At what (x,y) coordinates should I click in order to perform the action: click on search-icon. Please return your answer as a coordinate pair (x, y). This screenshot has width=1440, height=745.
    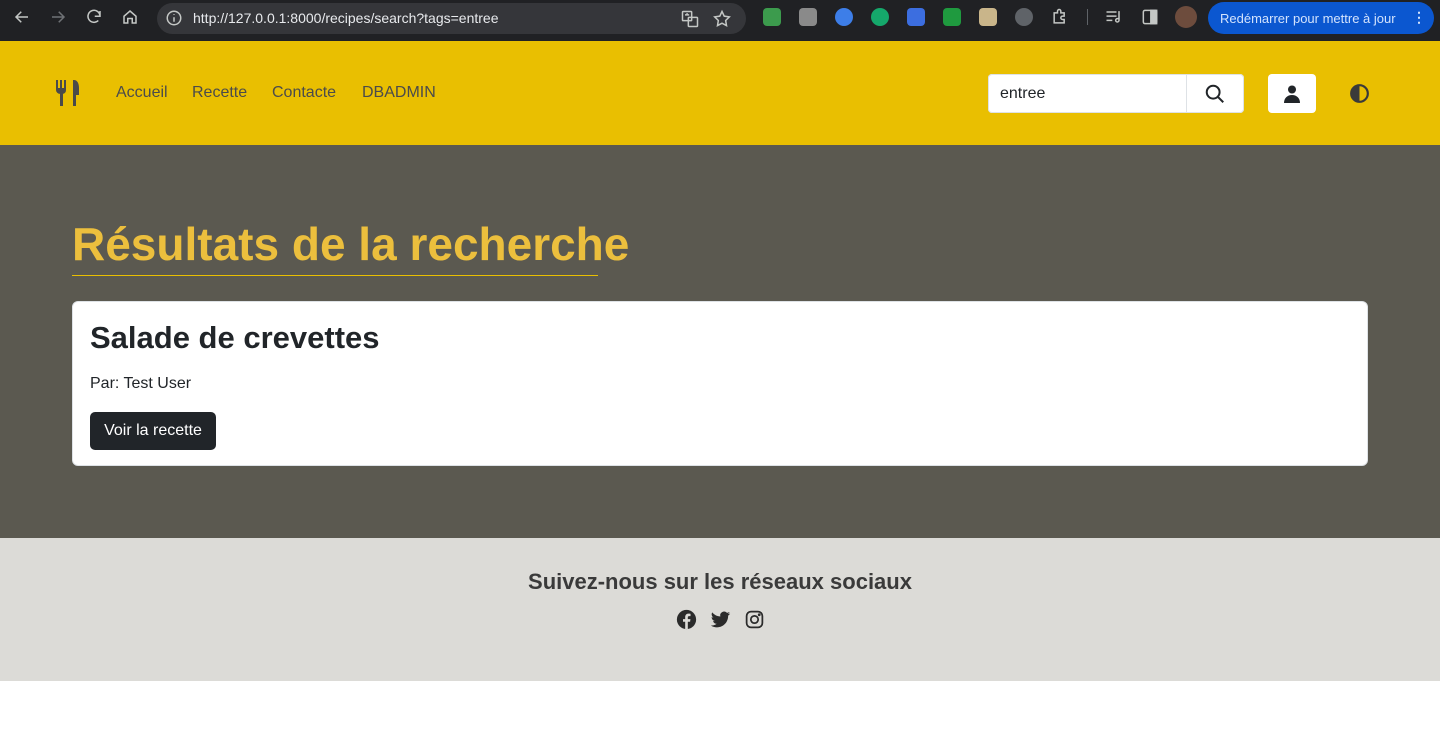
    Looking at the image, I should click on (1214, 93).